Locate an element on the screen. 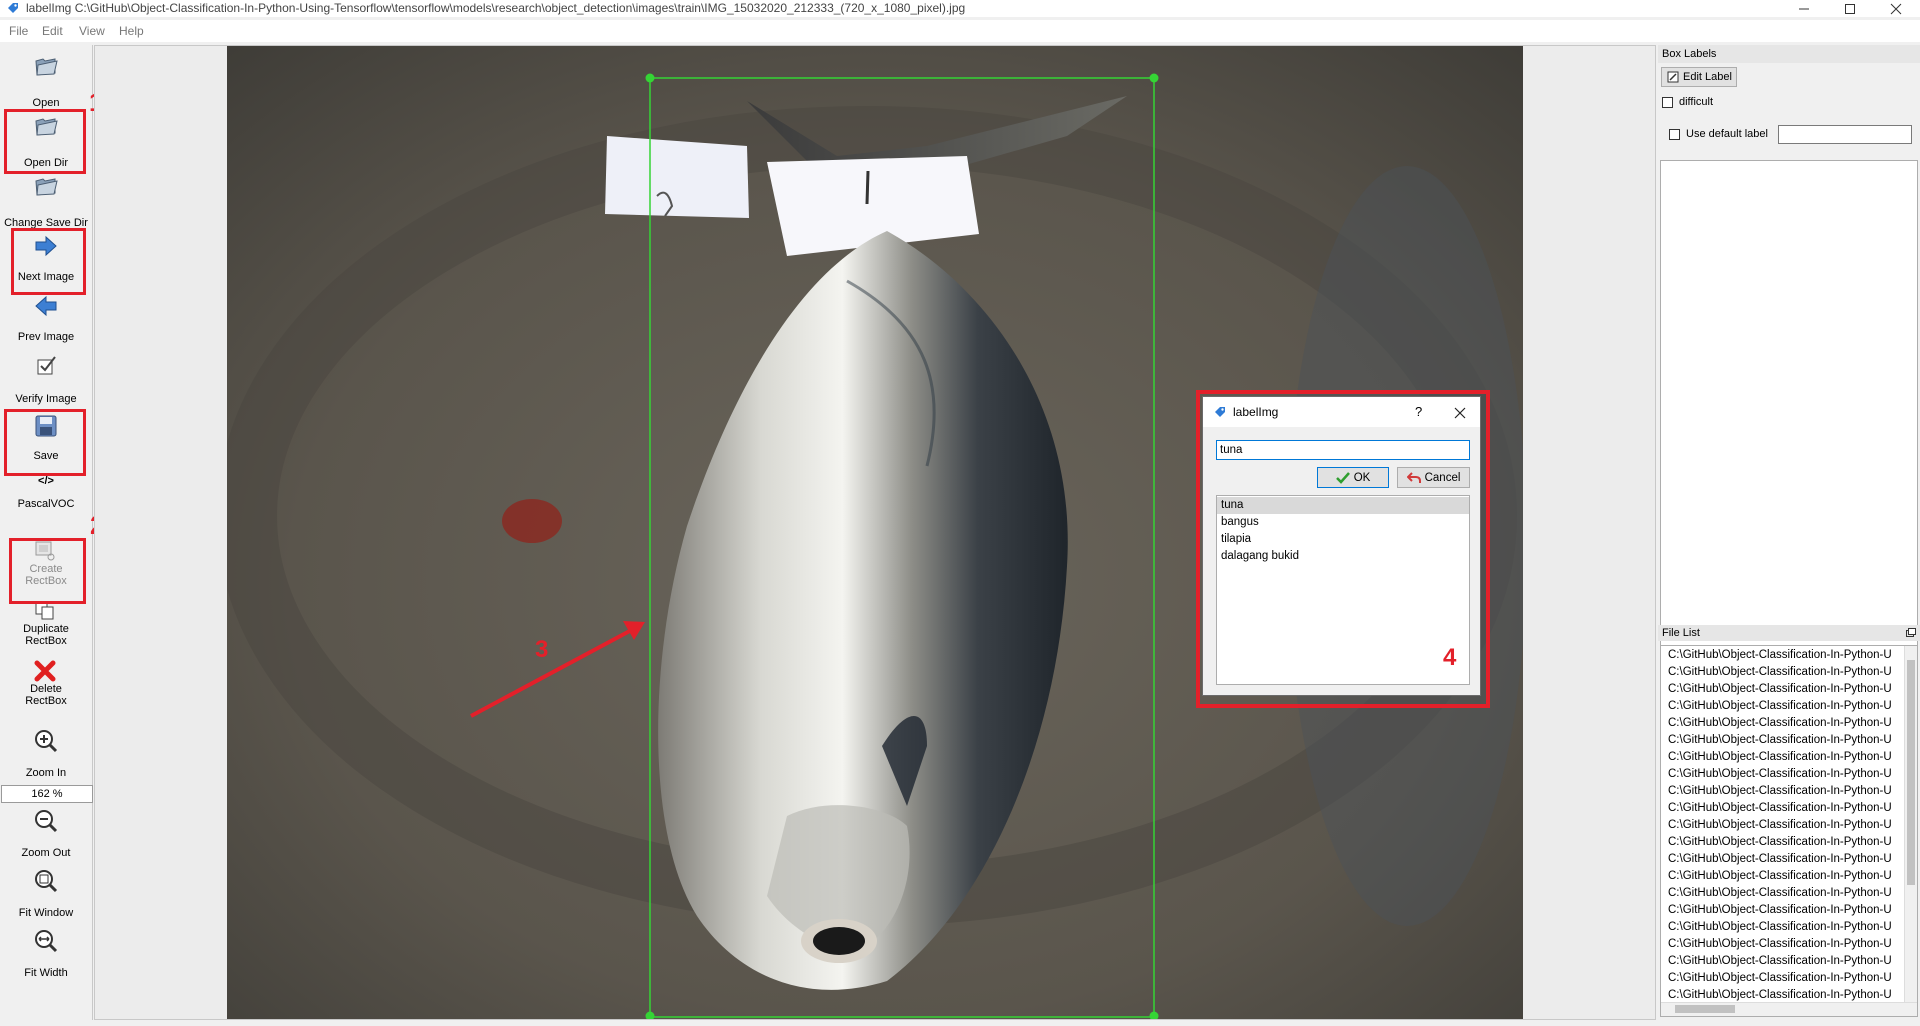  arrow-left-icon is located at coordinates (46, 306).